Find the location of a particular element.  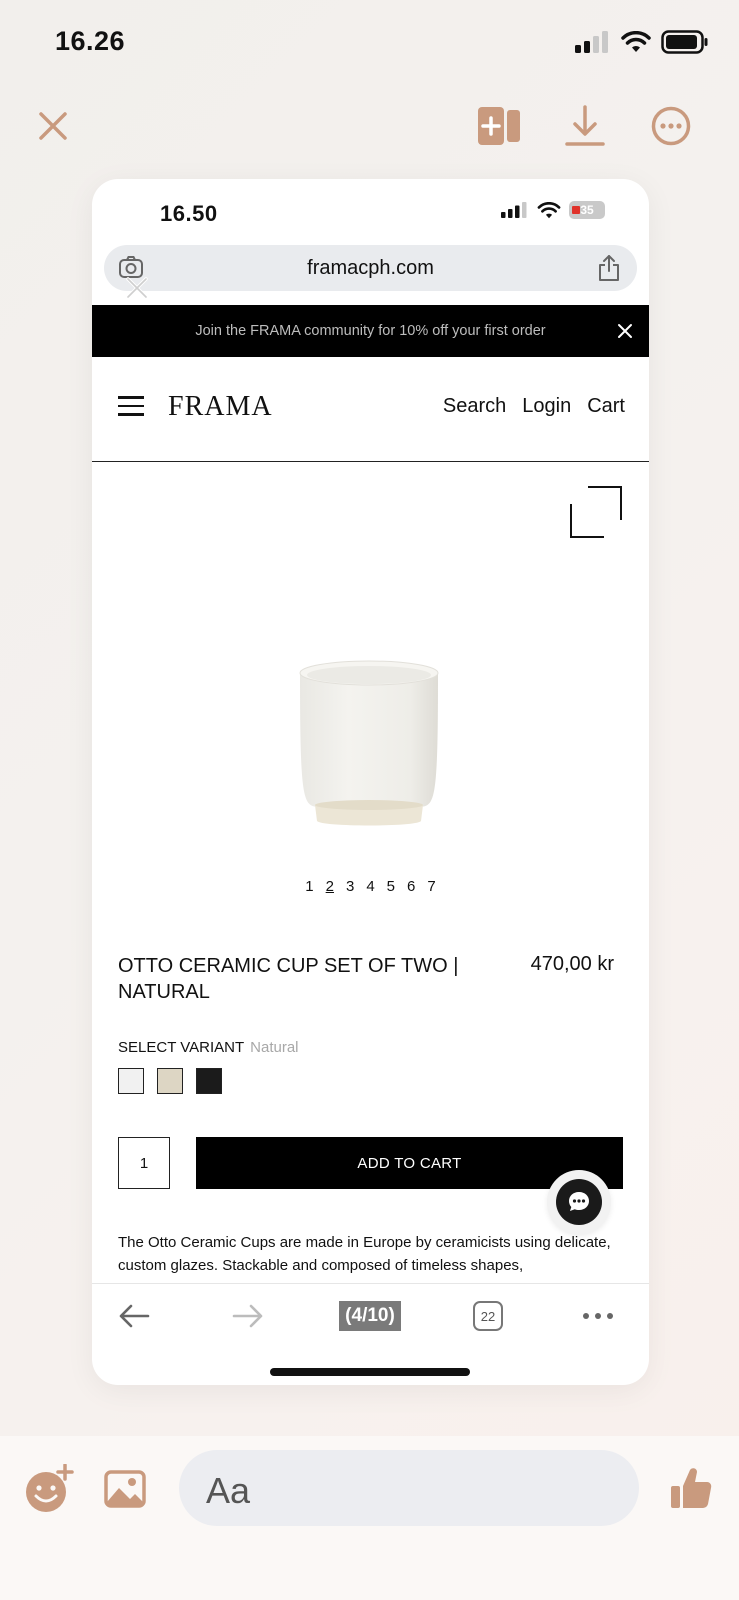

browser-more-button is located at coordinates (598, 1316).